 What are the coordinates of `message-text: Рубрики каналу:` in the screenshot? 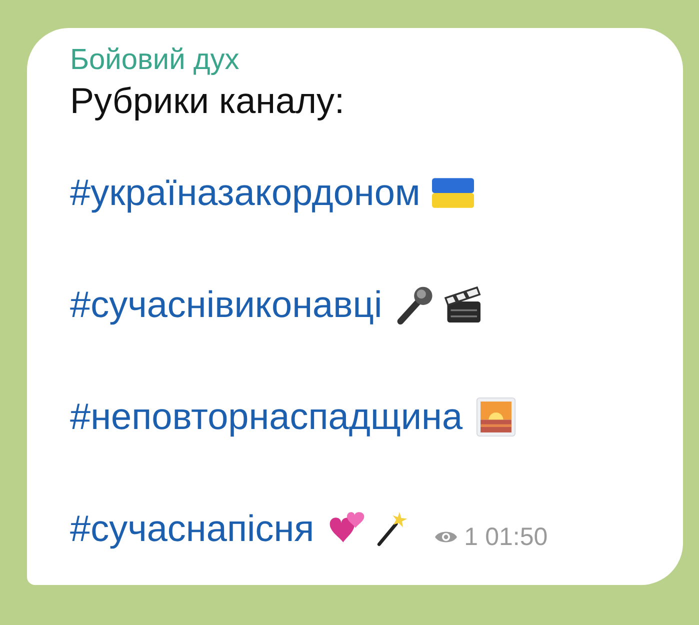 It's located at (208, 101).